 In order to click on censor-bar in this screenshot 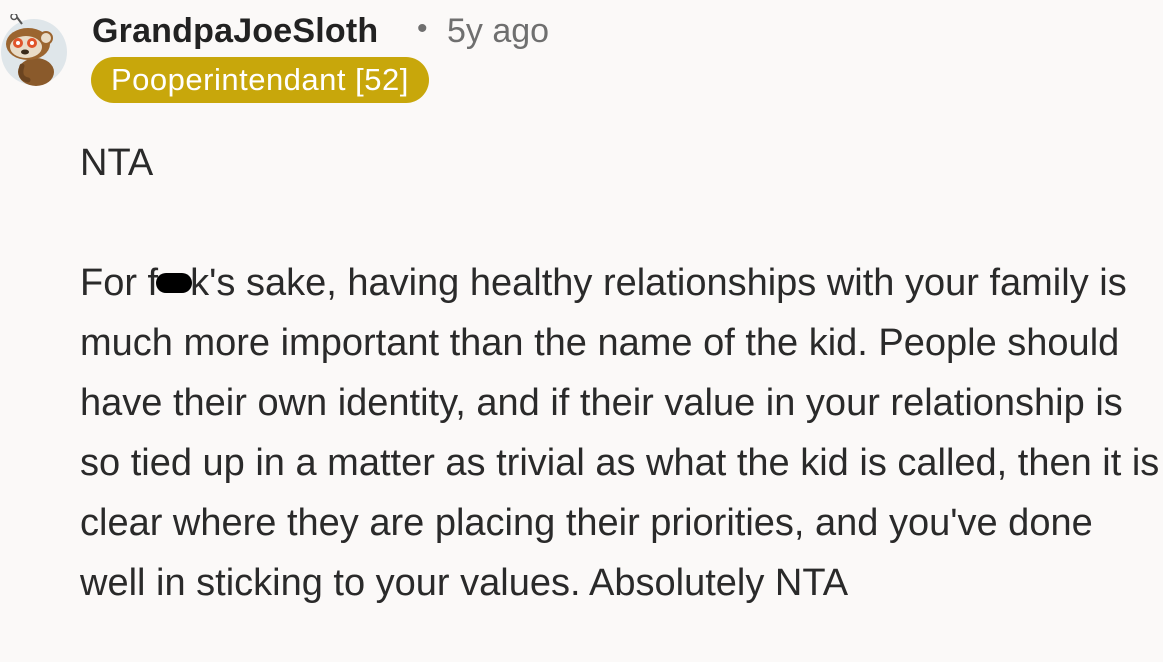, I will do `click(174, 282)`.